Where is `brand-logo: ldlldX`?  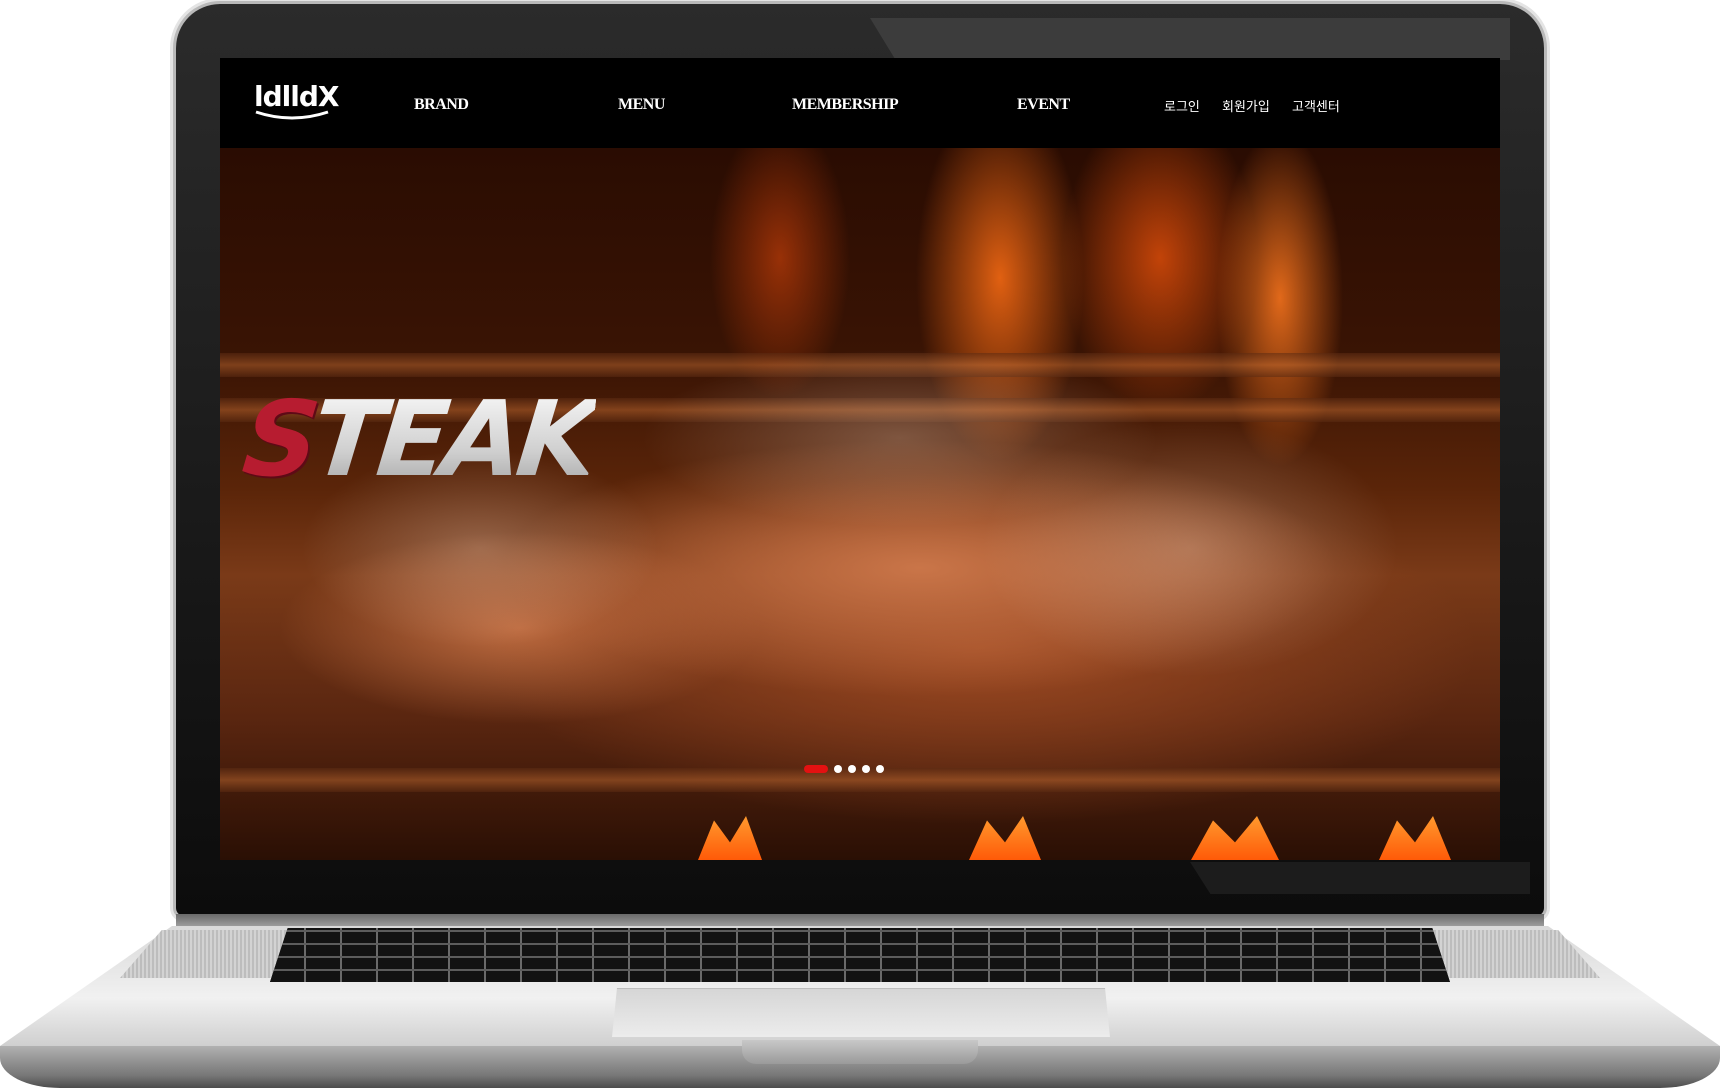
brand-logo: ldlldX is located at coordinates (296, 96).